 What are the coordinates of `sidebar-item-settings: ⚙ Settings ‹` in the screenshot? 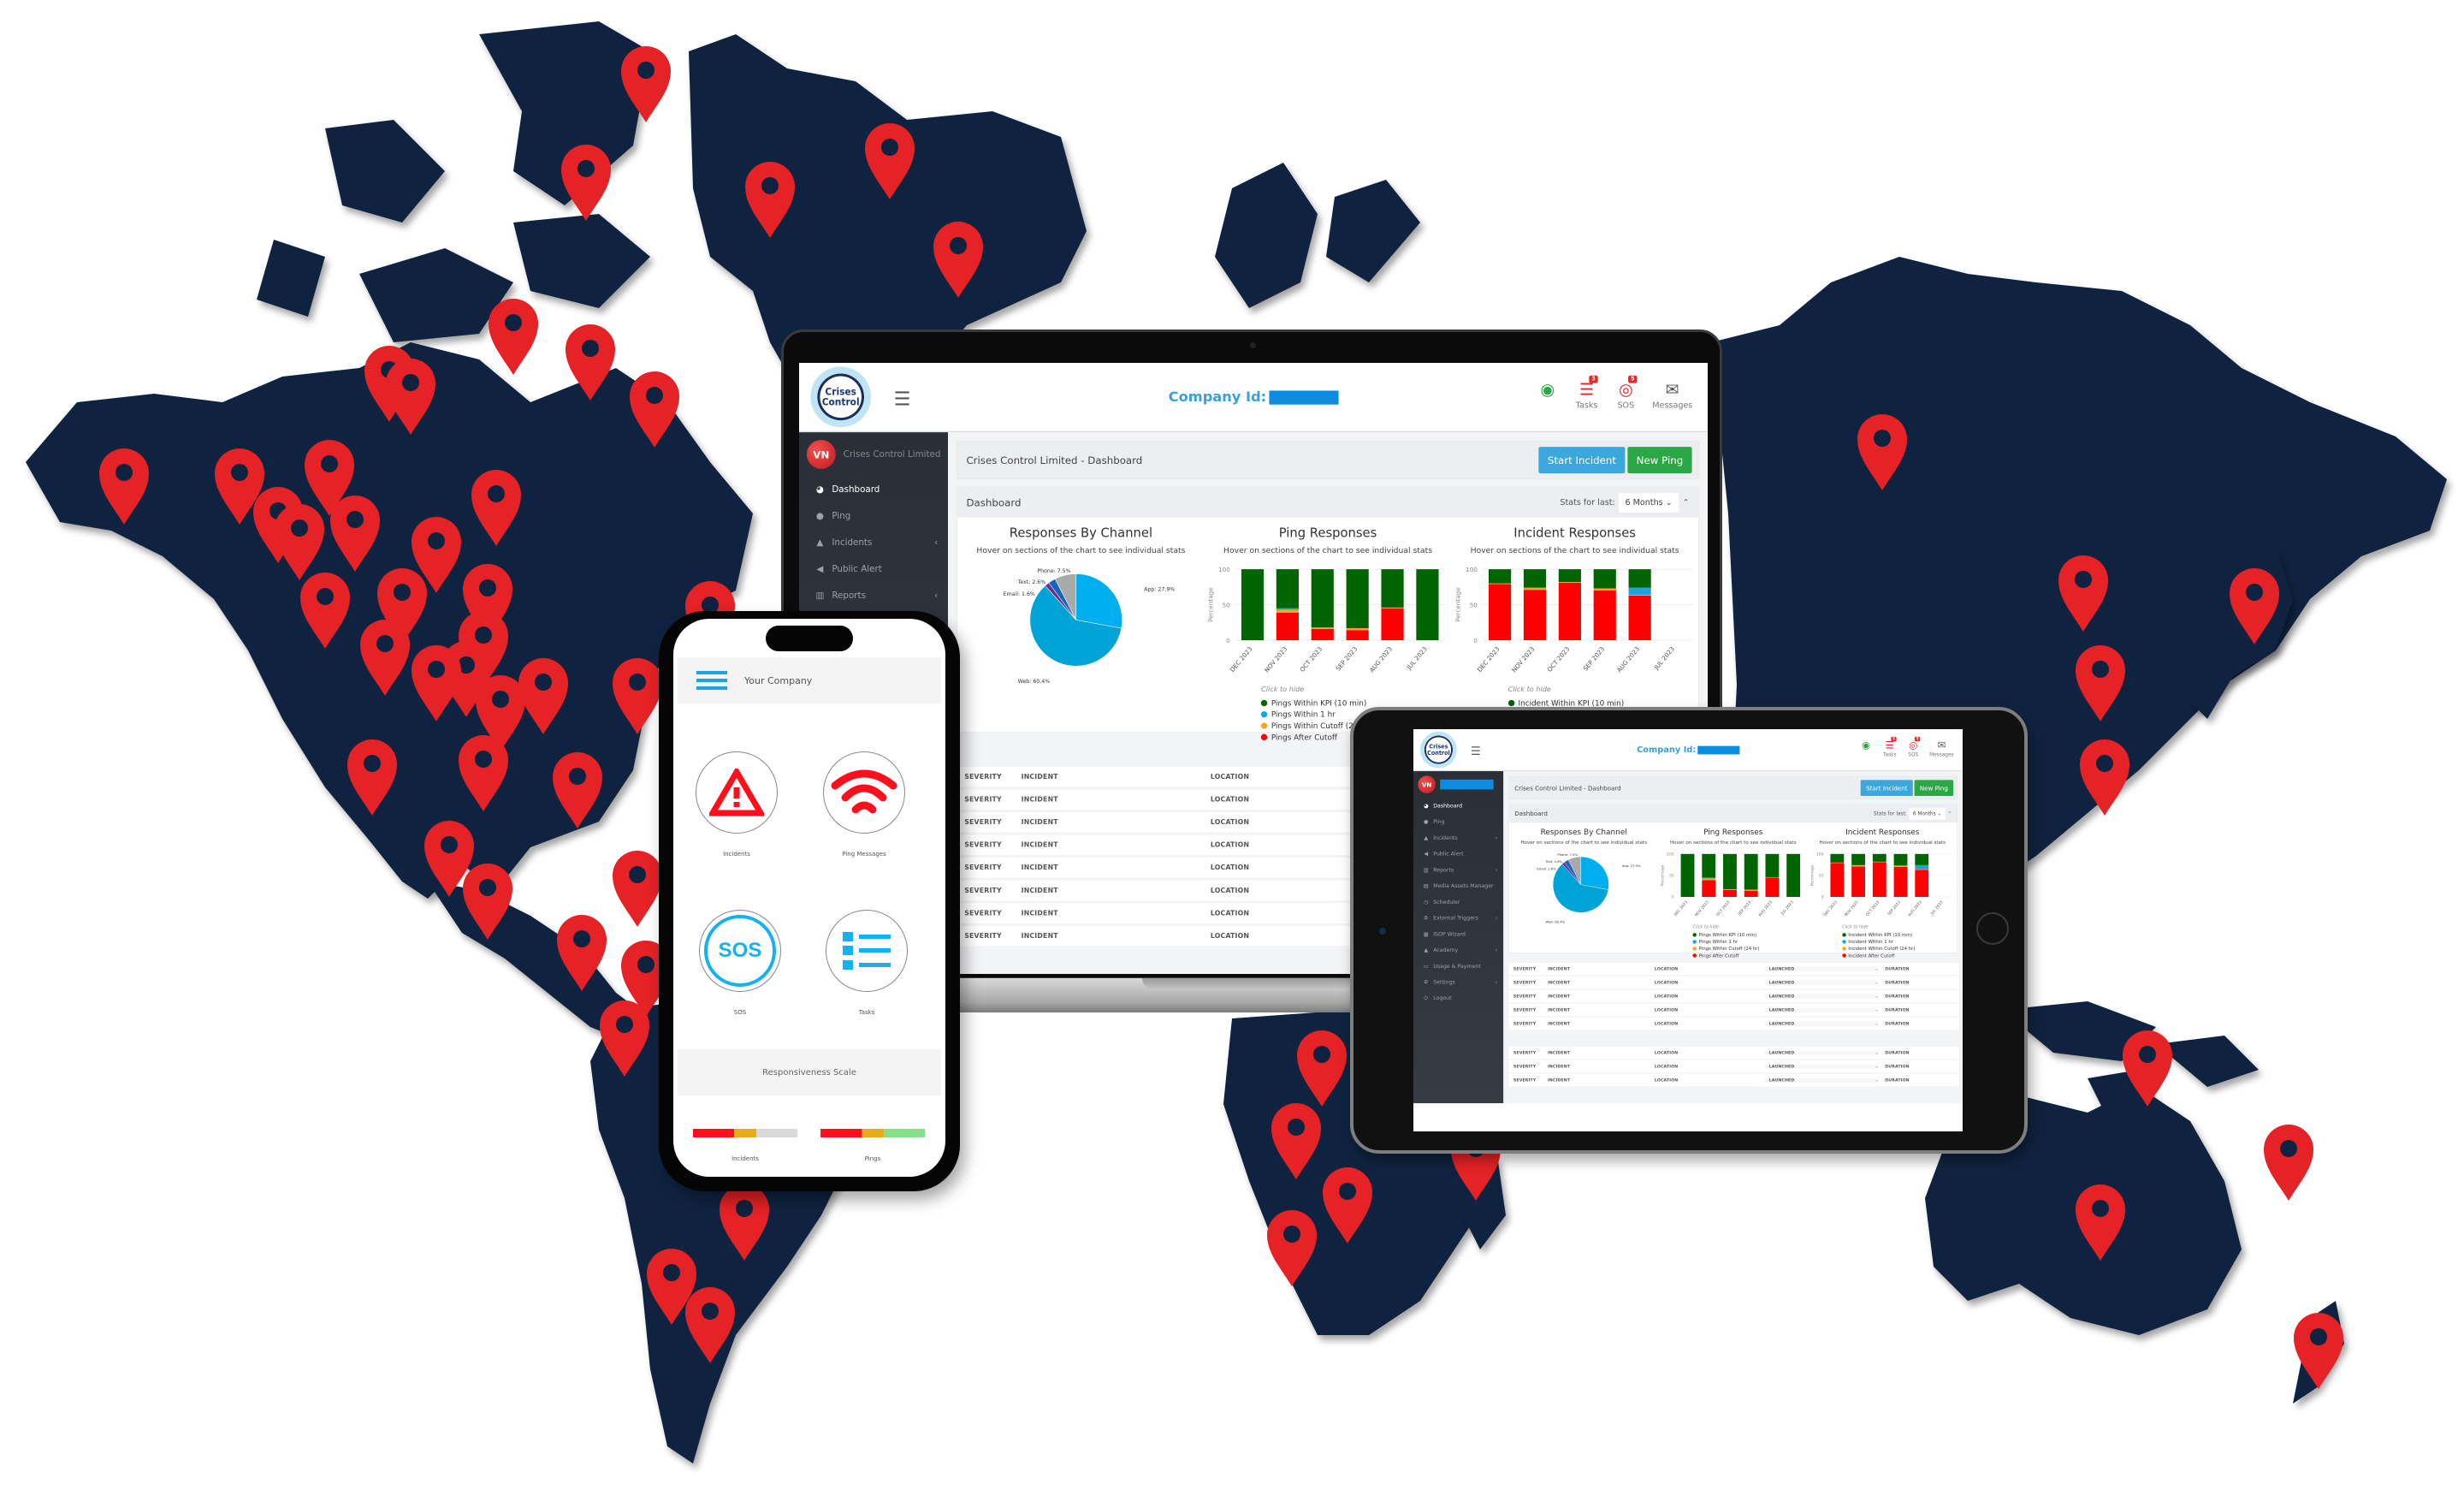 It's located at (1458, 982).